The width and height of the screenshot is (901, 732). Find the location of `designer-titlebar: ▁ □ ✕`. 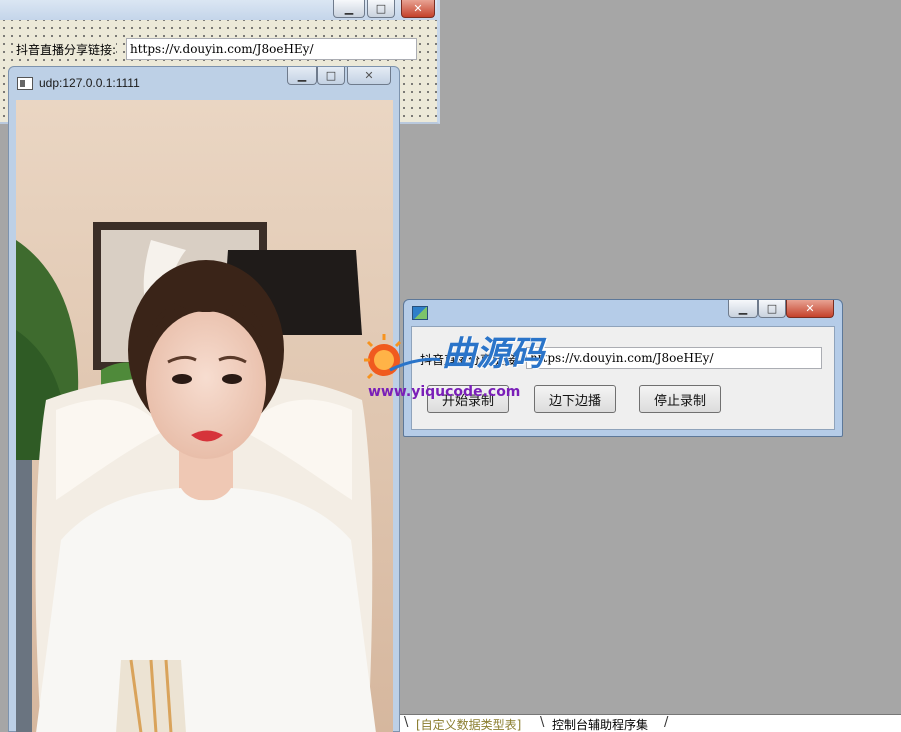

designer-titlebar: ▁ □ ✕ is located at coordinates (218, 10).